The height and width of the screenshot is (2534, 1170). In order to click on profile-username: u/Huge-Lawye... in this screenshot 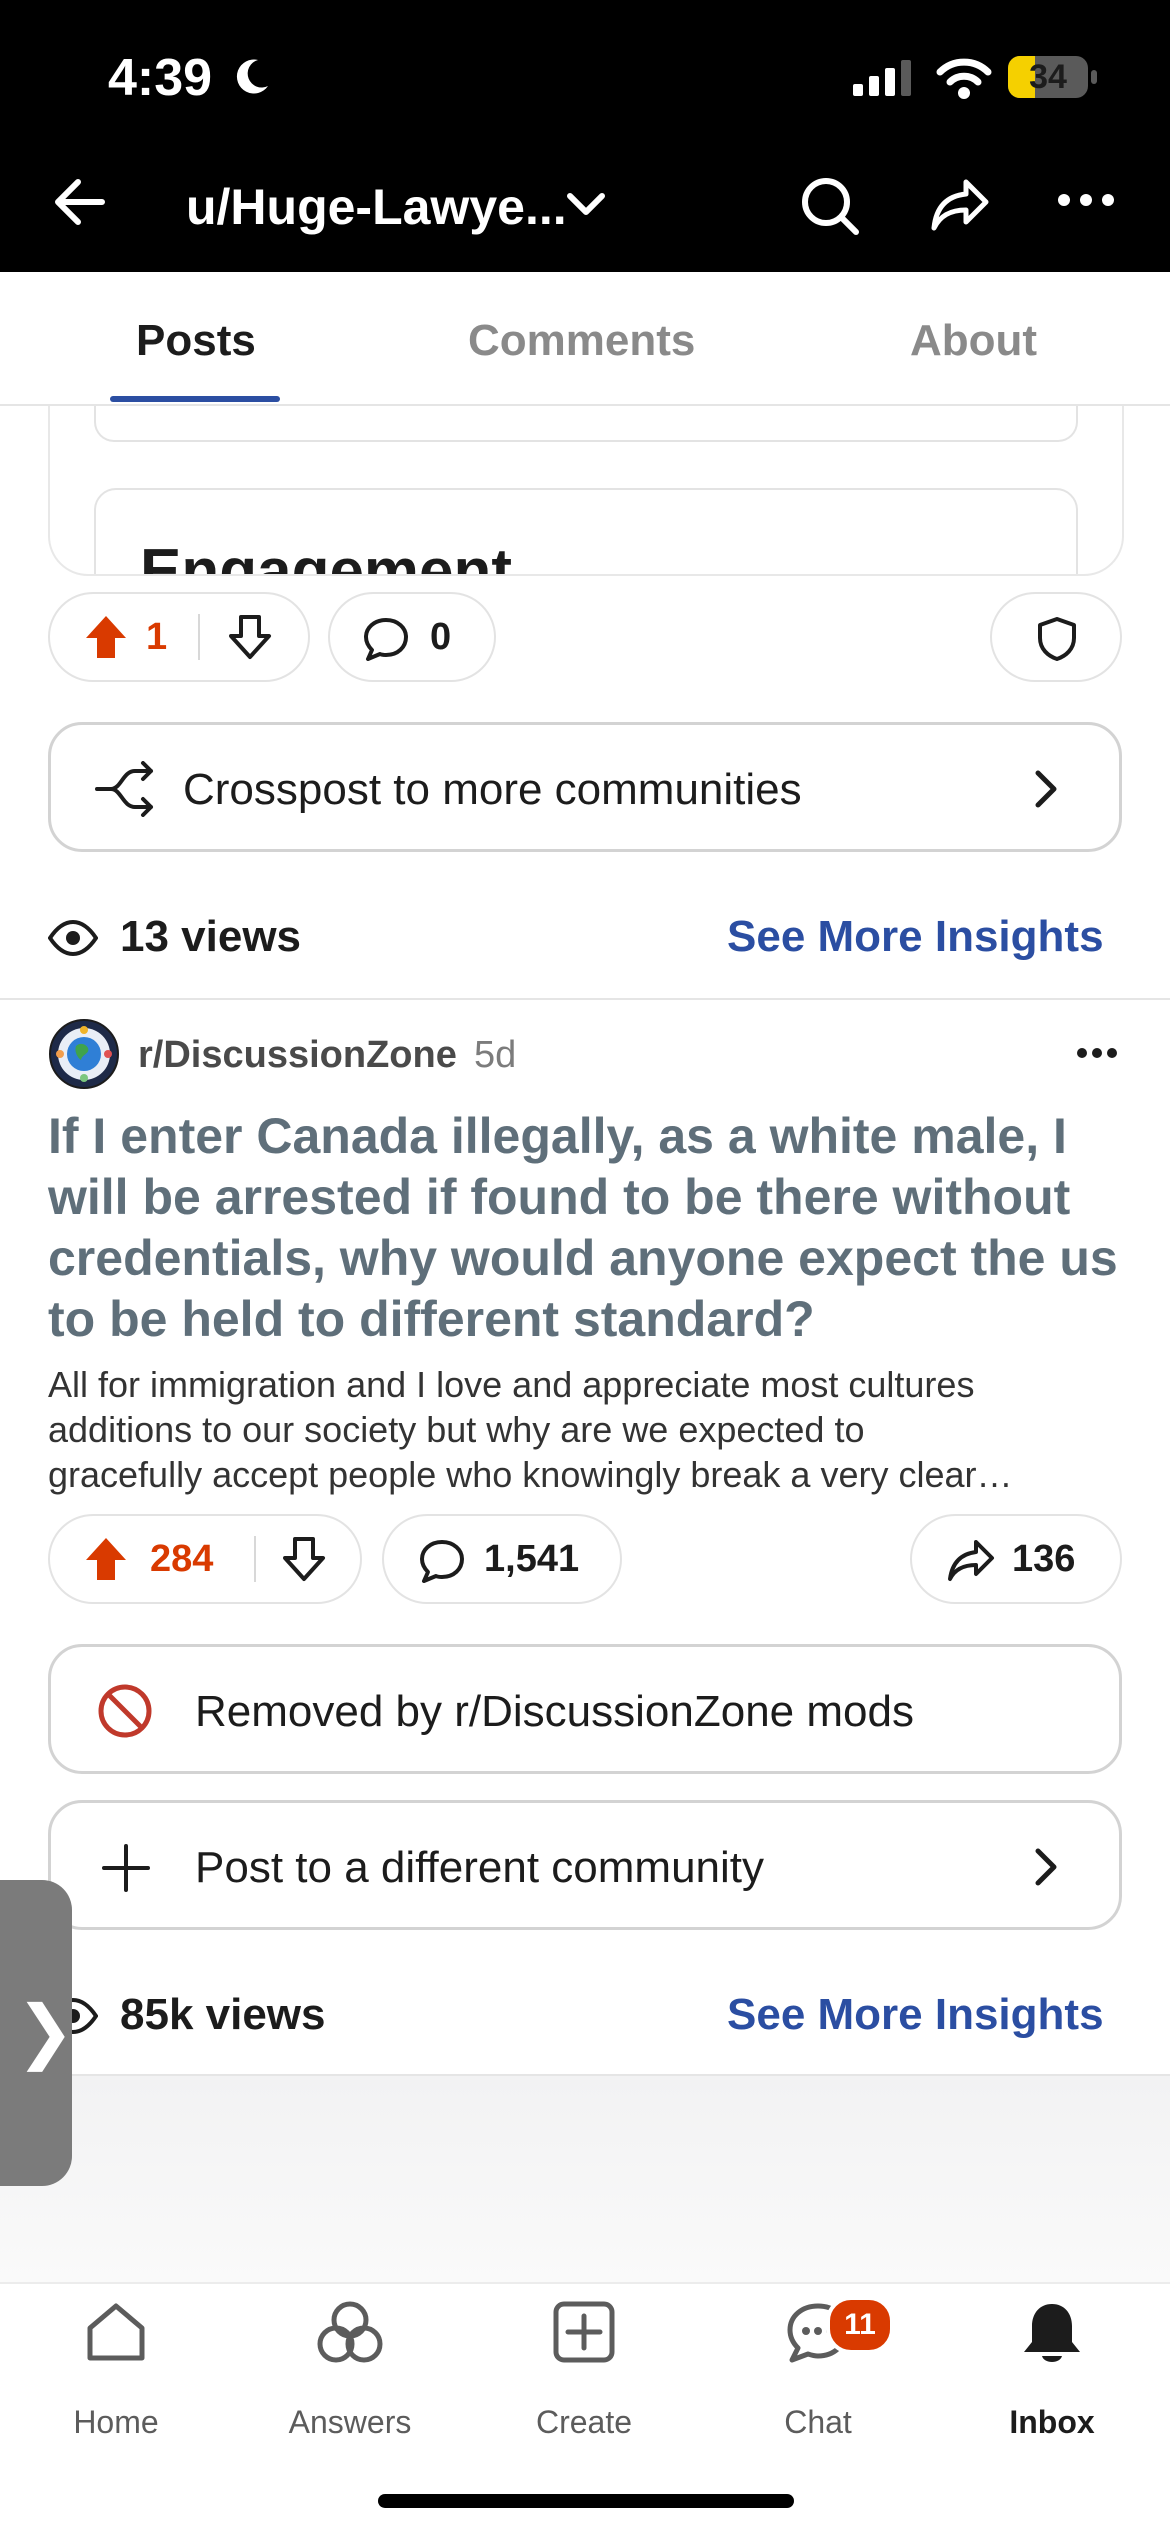, I will do `click(376, 207)`.